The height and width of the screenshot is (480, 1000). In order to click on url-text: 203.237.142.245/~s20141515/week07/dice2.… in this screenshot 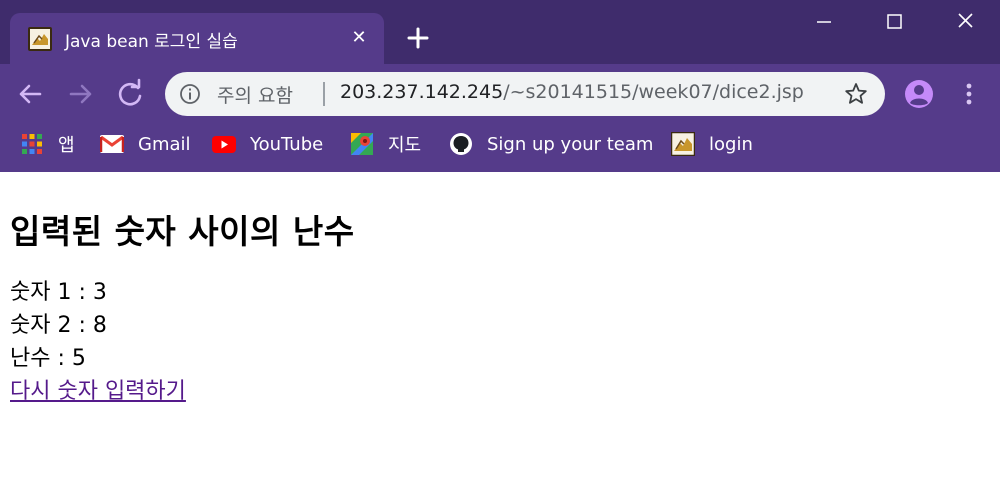, I will do `click(572, 92)`.